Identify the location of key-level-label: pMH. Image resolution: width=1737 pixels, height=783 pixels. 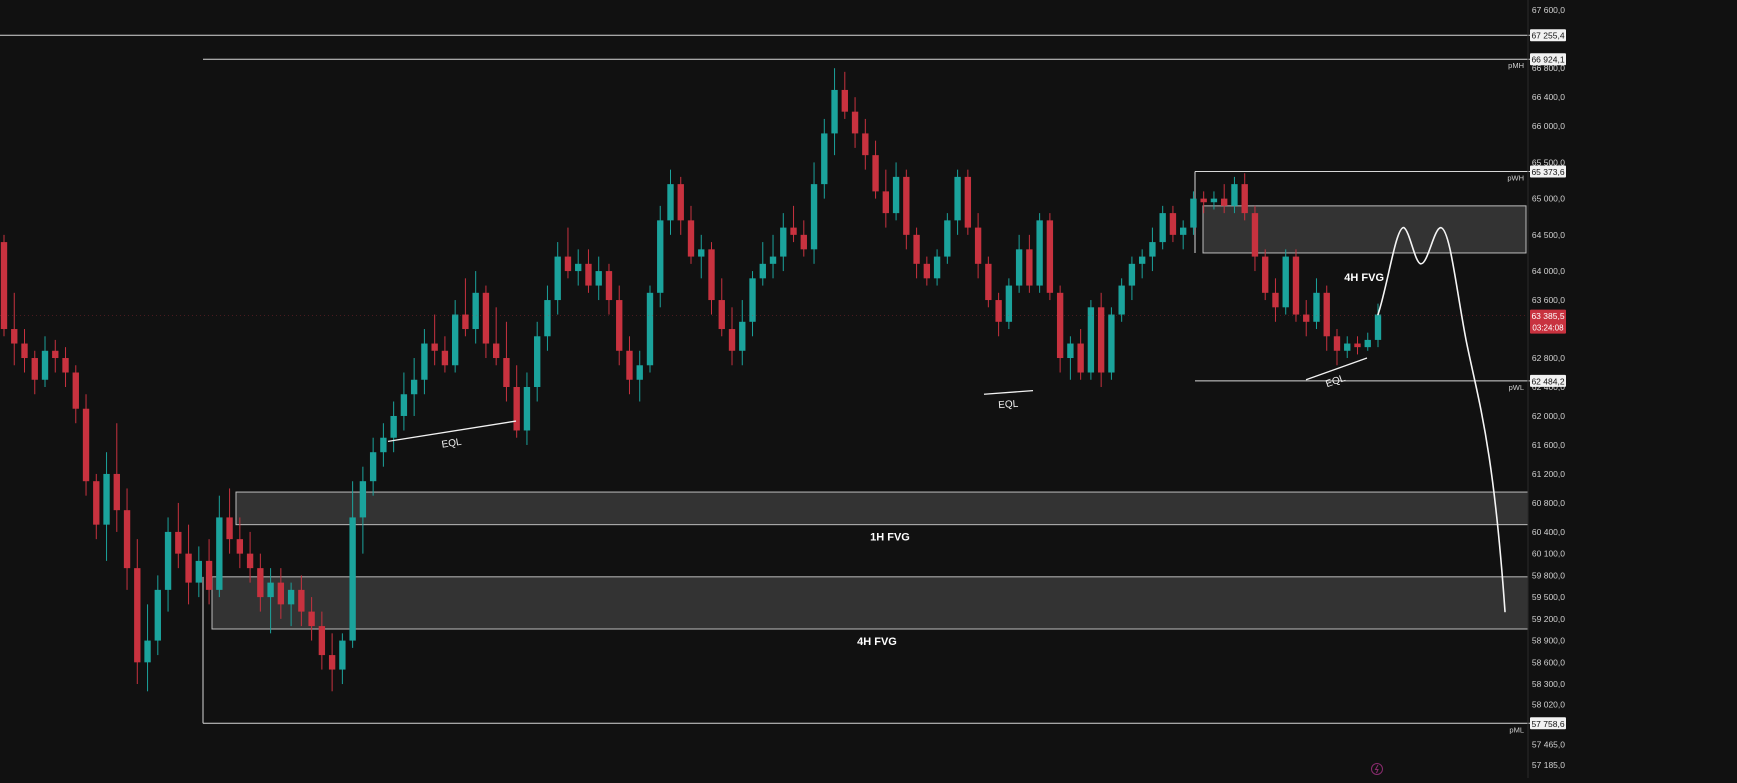
(1516, 65).